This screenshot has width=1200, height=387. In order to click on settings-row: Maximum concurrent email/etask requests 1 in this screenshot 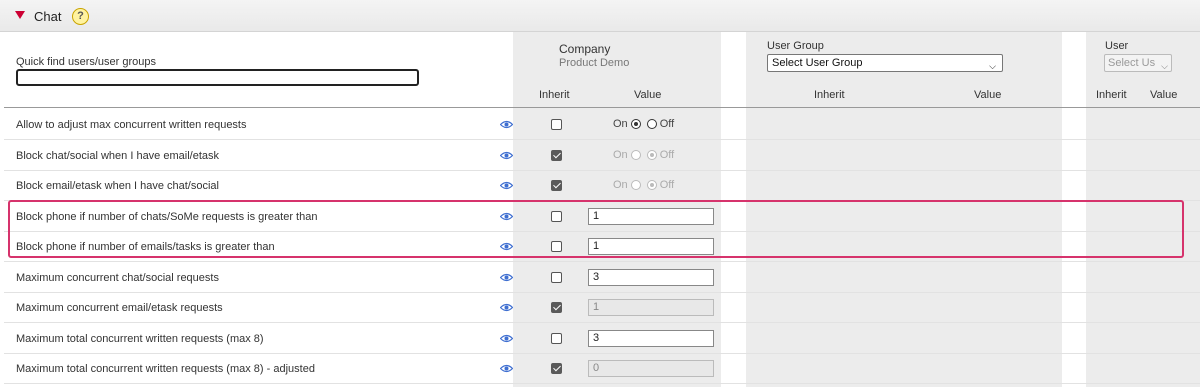, I will do `click(602, 308)`.